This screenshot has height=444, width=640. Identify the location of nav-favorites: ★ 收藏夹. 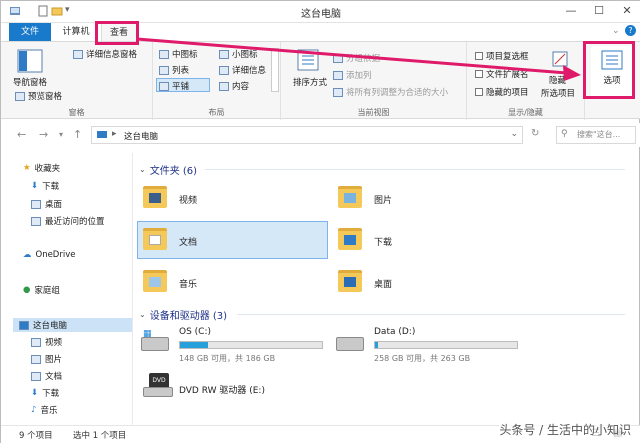
(41, 168).